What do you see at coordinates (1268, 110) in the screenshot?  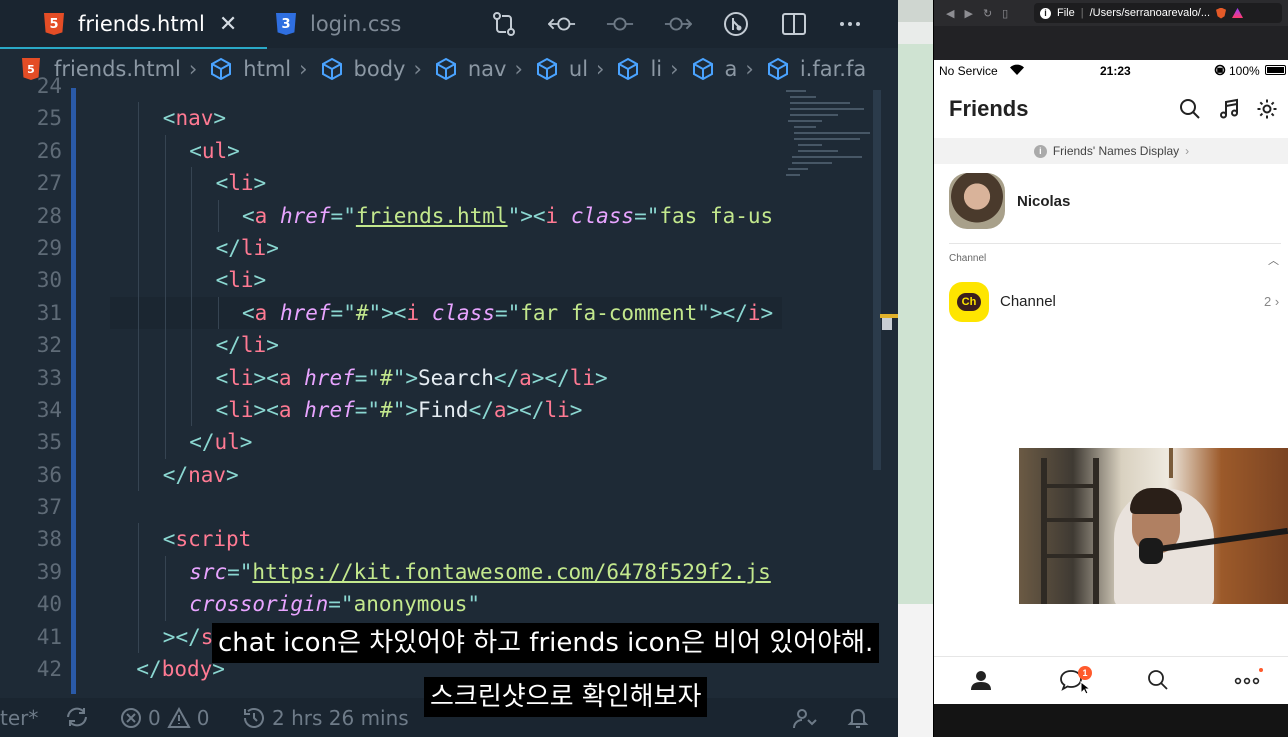 I see `settings-gear-icon` at bounding box center [1268, 110].